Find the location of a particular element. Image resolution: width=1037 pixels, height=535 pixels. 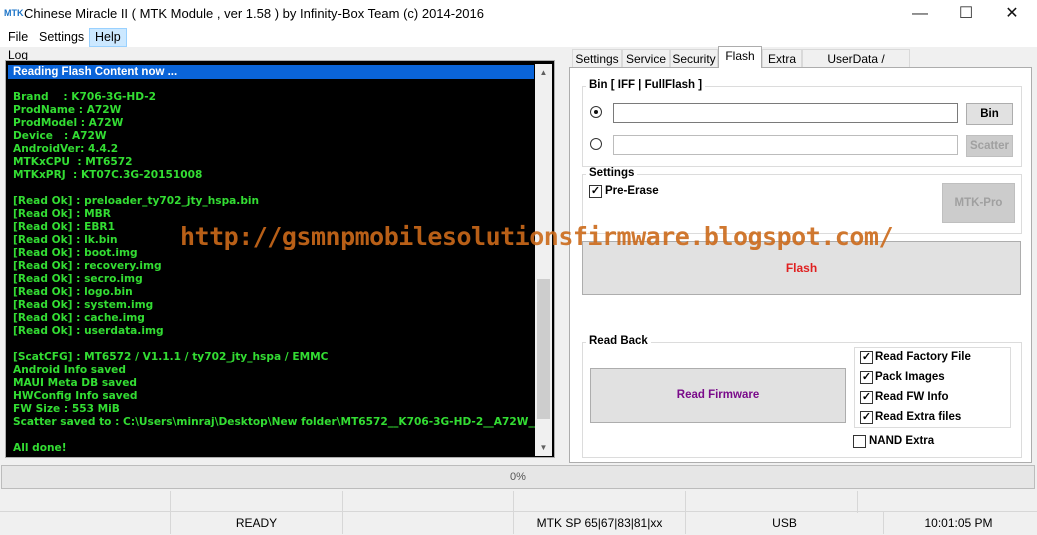

tab-extra: Extra is located at coordinates (782, 58).